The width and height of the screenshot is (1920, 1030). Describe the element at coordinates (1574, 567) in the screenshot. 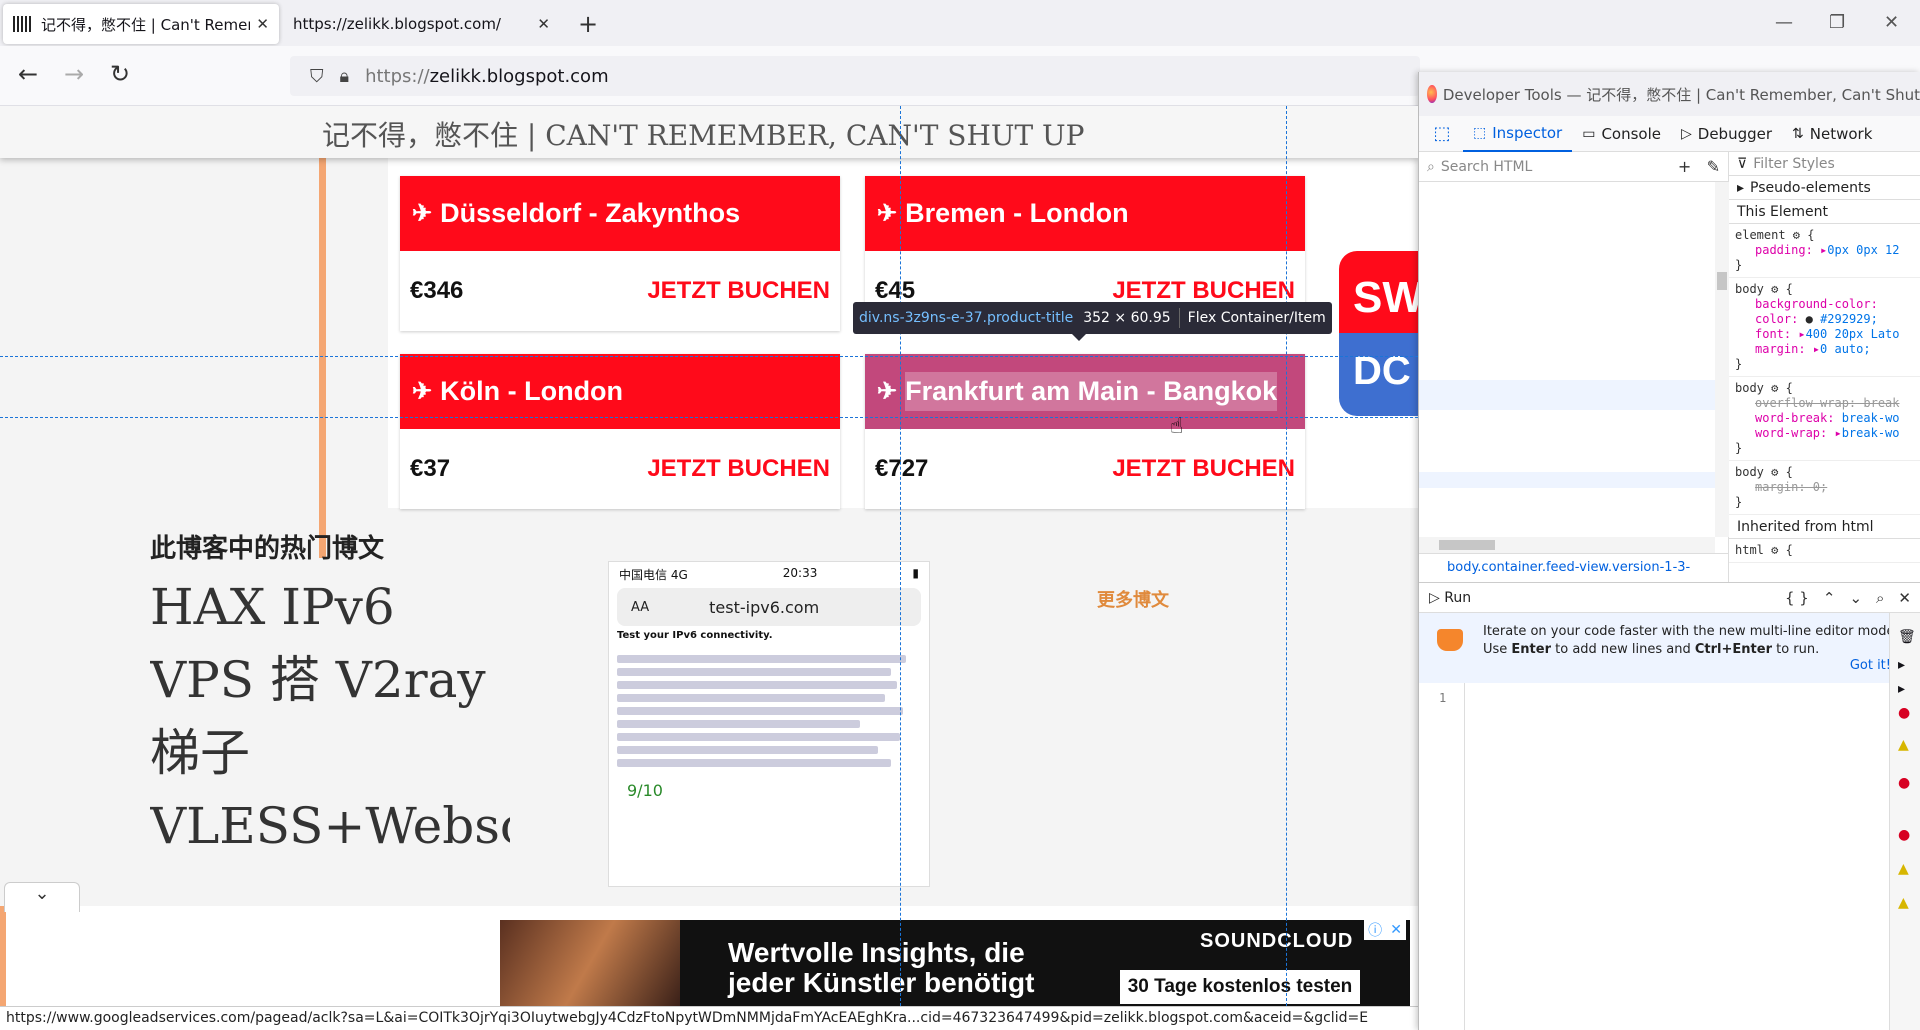

I see `breadcrumb: body.container.feed-view.version-1-3-` at that location.